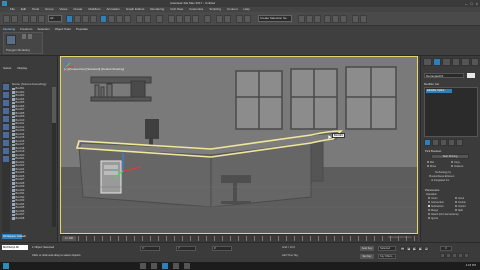  I want to click on next-frame-icon: ▶, so click(420, 248).